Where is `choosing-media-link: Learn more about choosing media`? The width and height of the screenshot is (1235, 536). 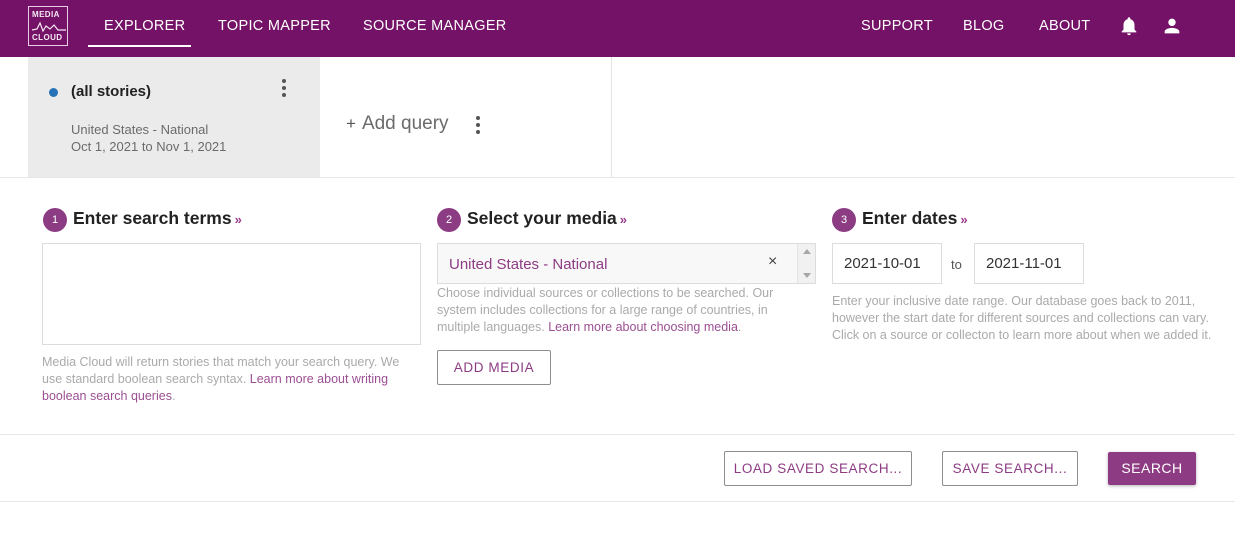 choosing-media-link: Learn more about choosing media is located at coordinates (643, 327).